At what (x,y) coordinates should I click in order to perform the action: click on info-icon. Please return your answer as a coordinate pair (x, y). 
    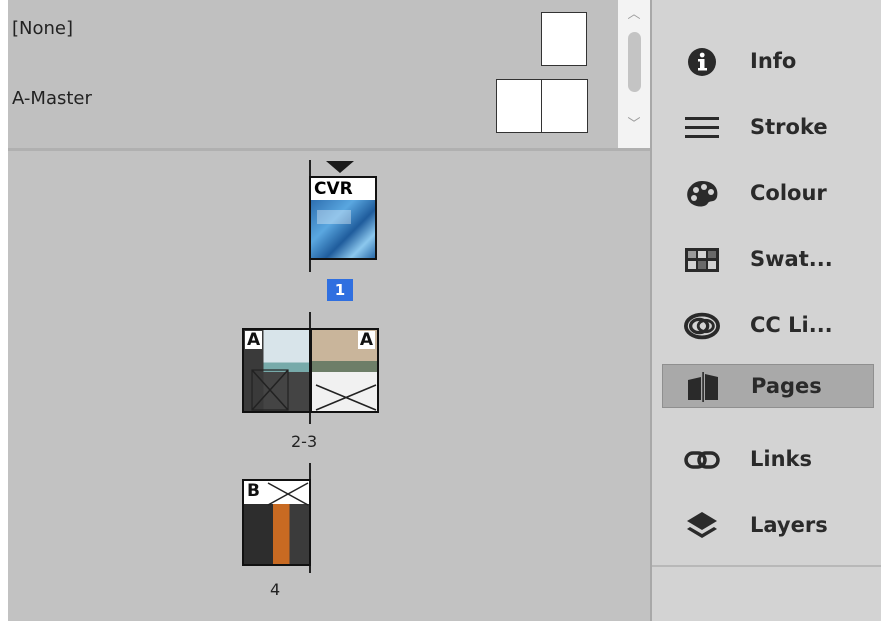
    Looking at the image, I should click on (702, 62).